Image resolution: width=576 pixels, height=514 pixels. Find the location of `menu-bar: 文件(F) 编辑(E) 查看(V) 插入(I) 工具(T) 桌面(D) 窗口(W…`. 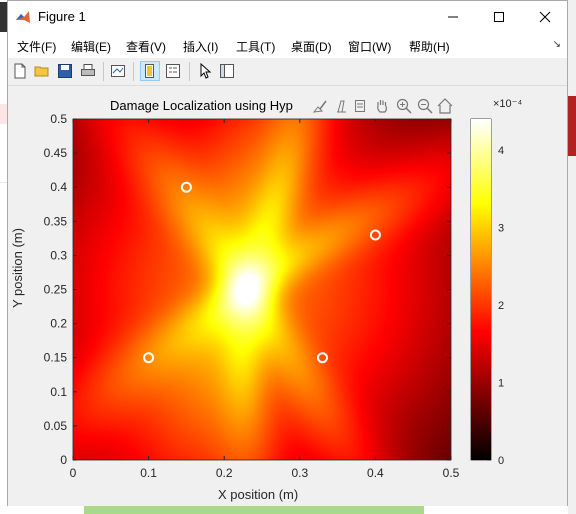

menu-bar: 文件(F) 编辑(E) 查看(V) 插入(I) 工具(T) 桌面(D) 窗口(W… is located at coordinates (287, 45).